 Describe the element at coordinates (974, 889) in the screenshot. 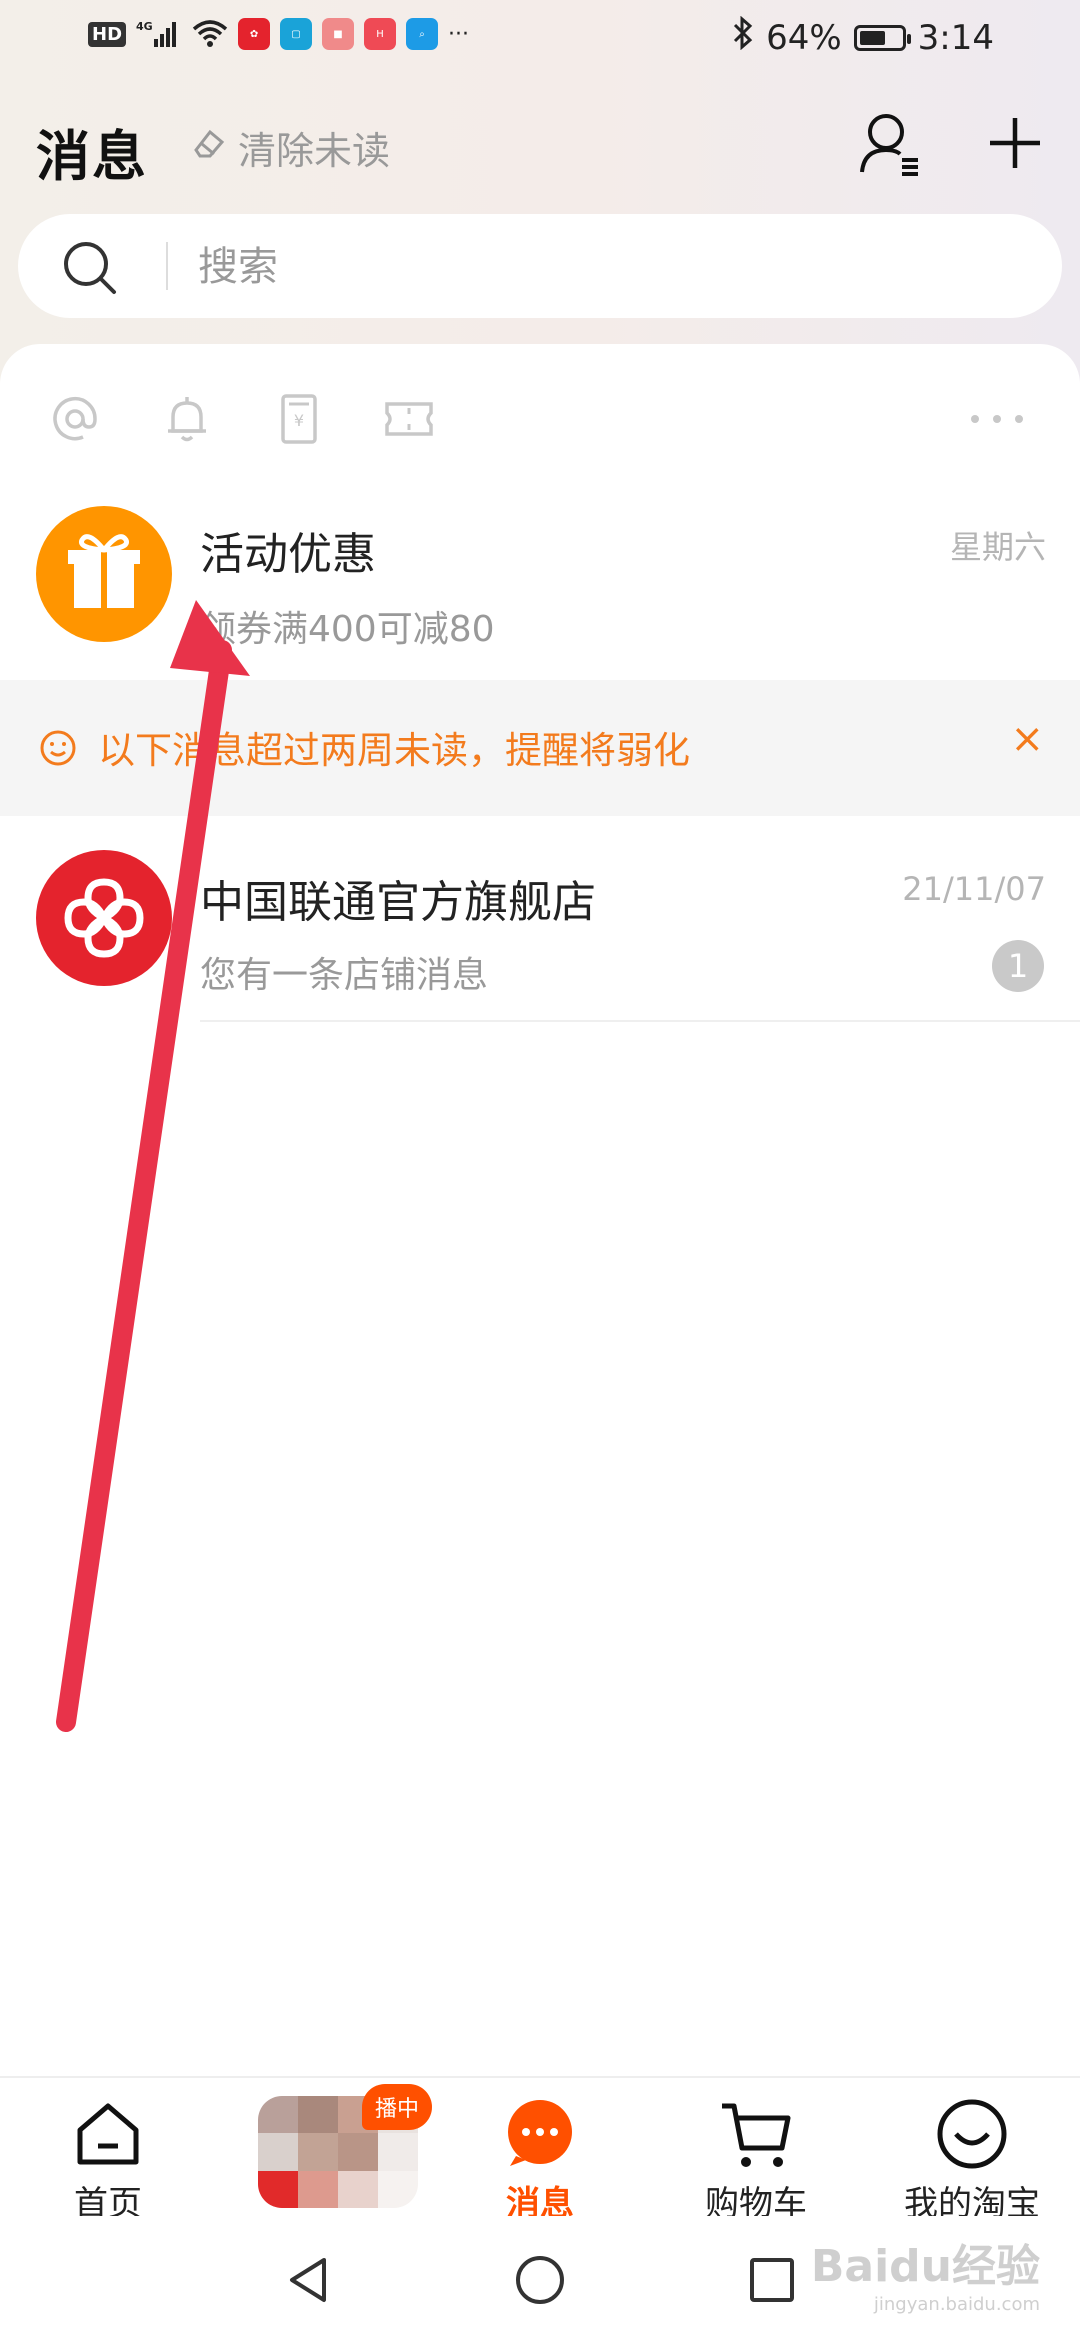

I see `message-time: 21/11/07` at that location.